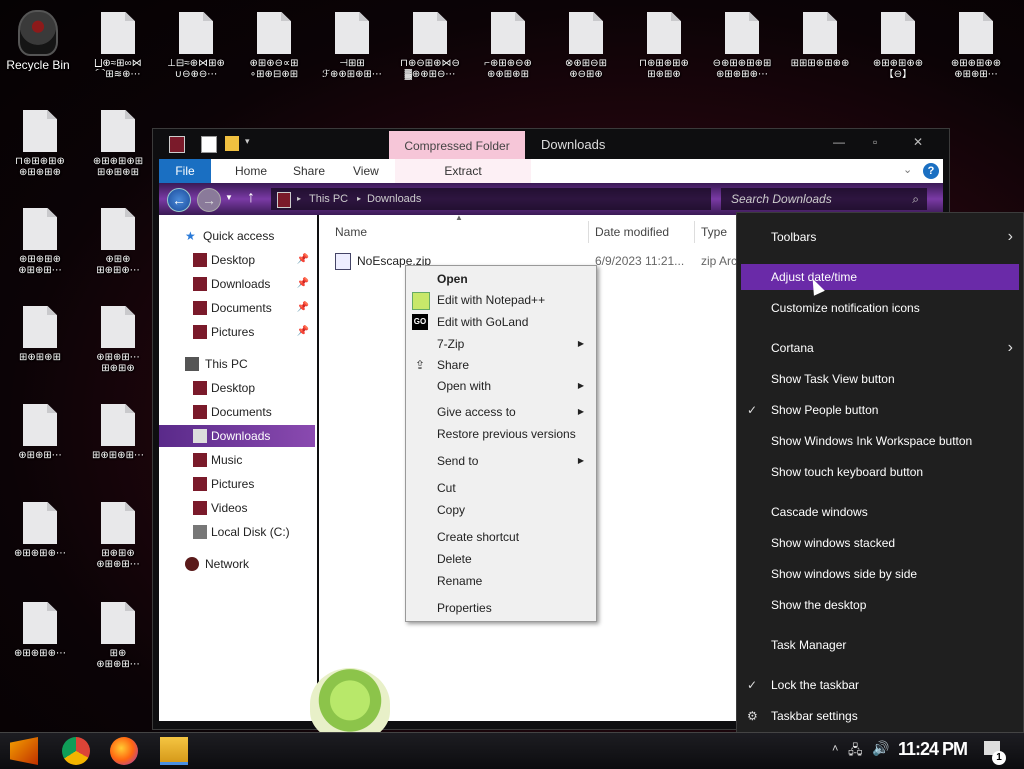 This screenshot has width=1024, height=769. What do you see at coordinates (252, 143) in the screenshot?
I see `chevron-down-icon: ▾` at bounding box center [252, 143].